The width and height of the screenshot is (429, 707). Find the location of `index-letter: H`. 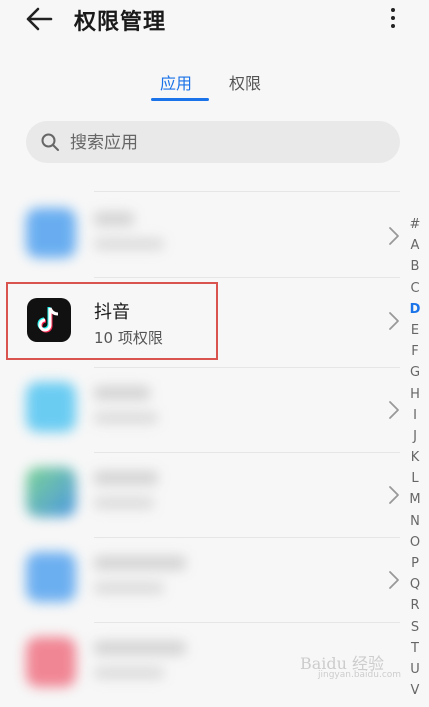

index-letter: H is located at coordinates (415, 394).